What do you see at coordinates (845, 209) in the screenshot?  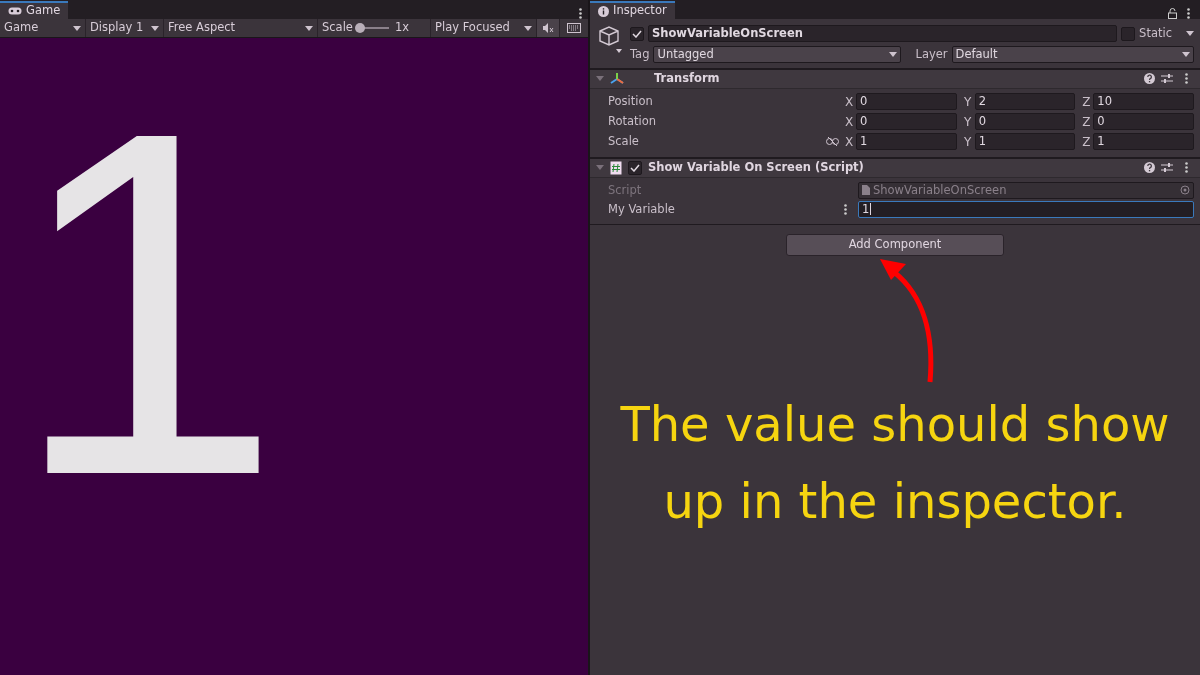 I see `drag-handle-icon` at bounding box center [845, 209].